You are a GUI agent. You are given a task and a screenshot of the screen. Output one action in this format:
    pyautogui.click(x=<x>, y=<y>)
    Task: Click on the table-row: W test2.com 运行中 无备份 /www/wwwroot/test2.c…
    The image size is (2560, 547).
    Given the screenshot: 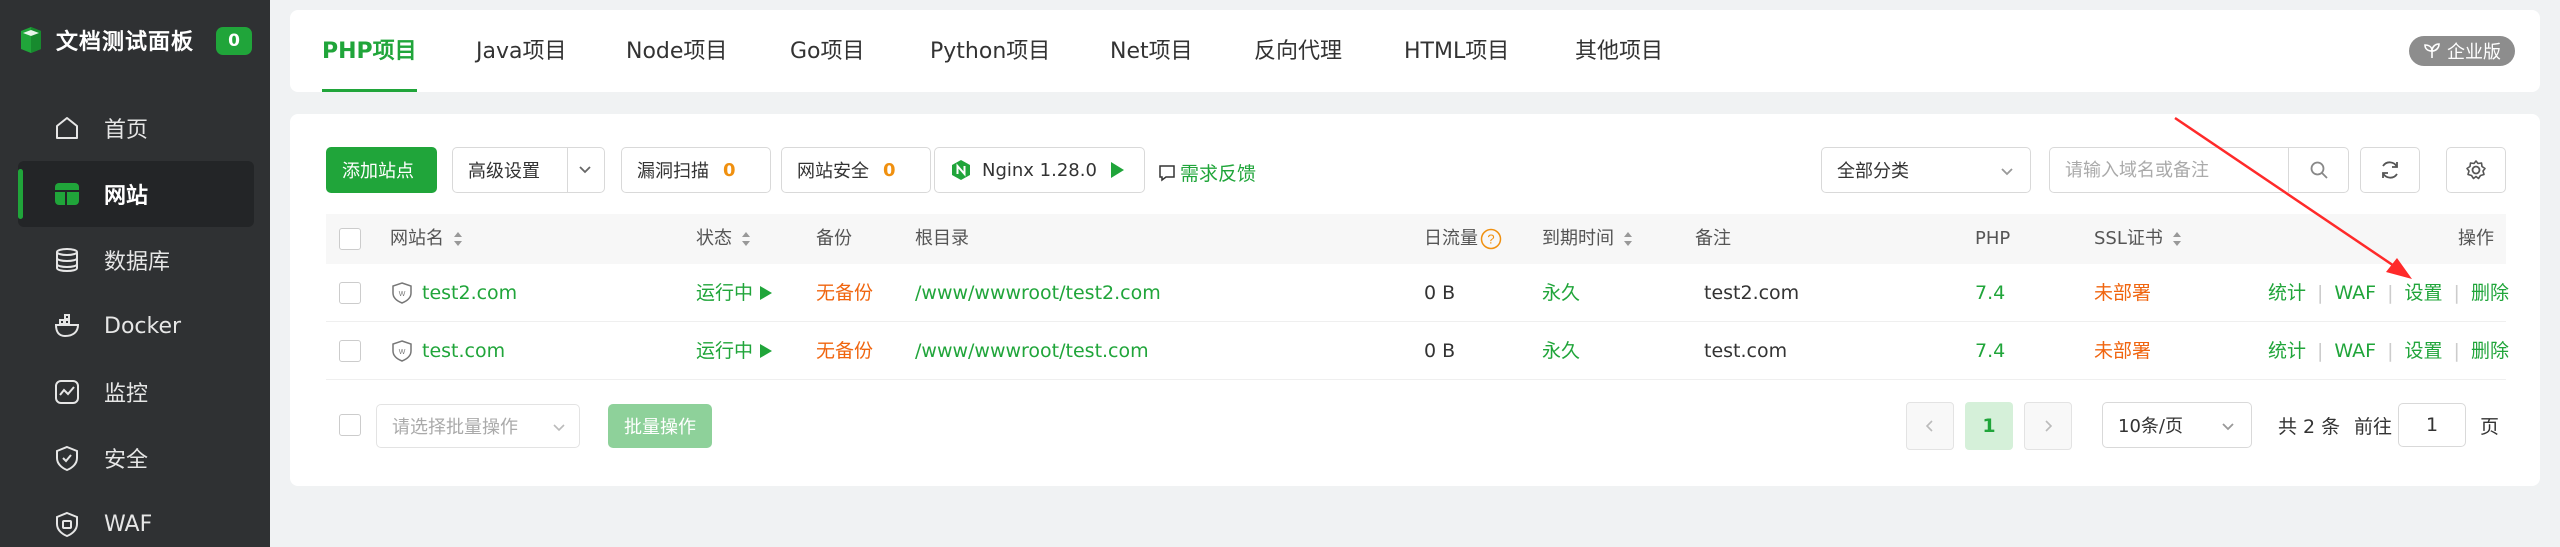 What is the action you would take?
    pyautogui.click(x=1417, y=293)
    